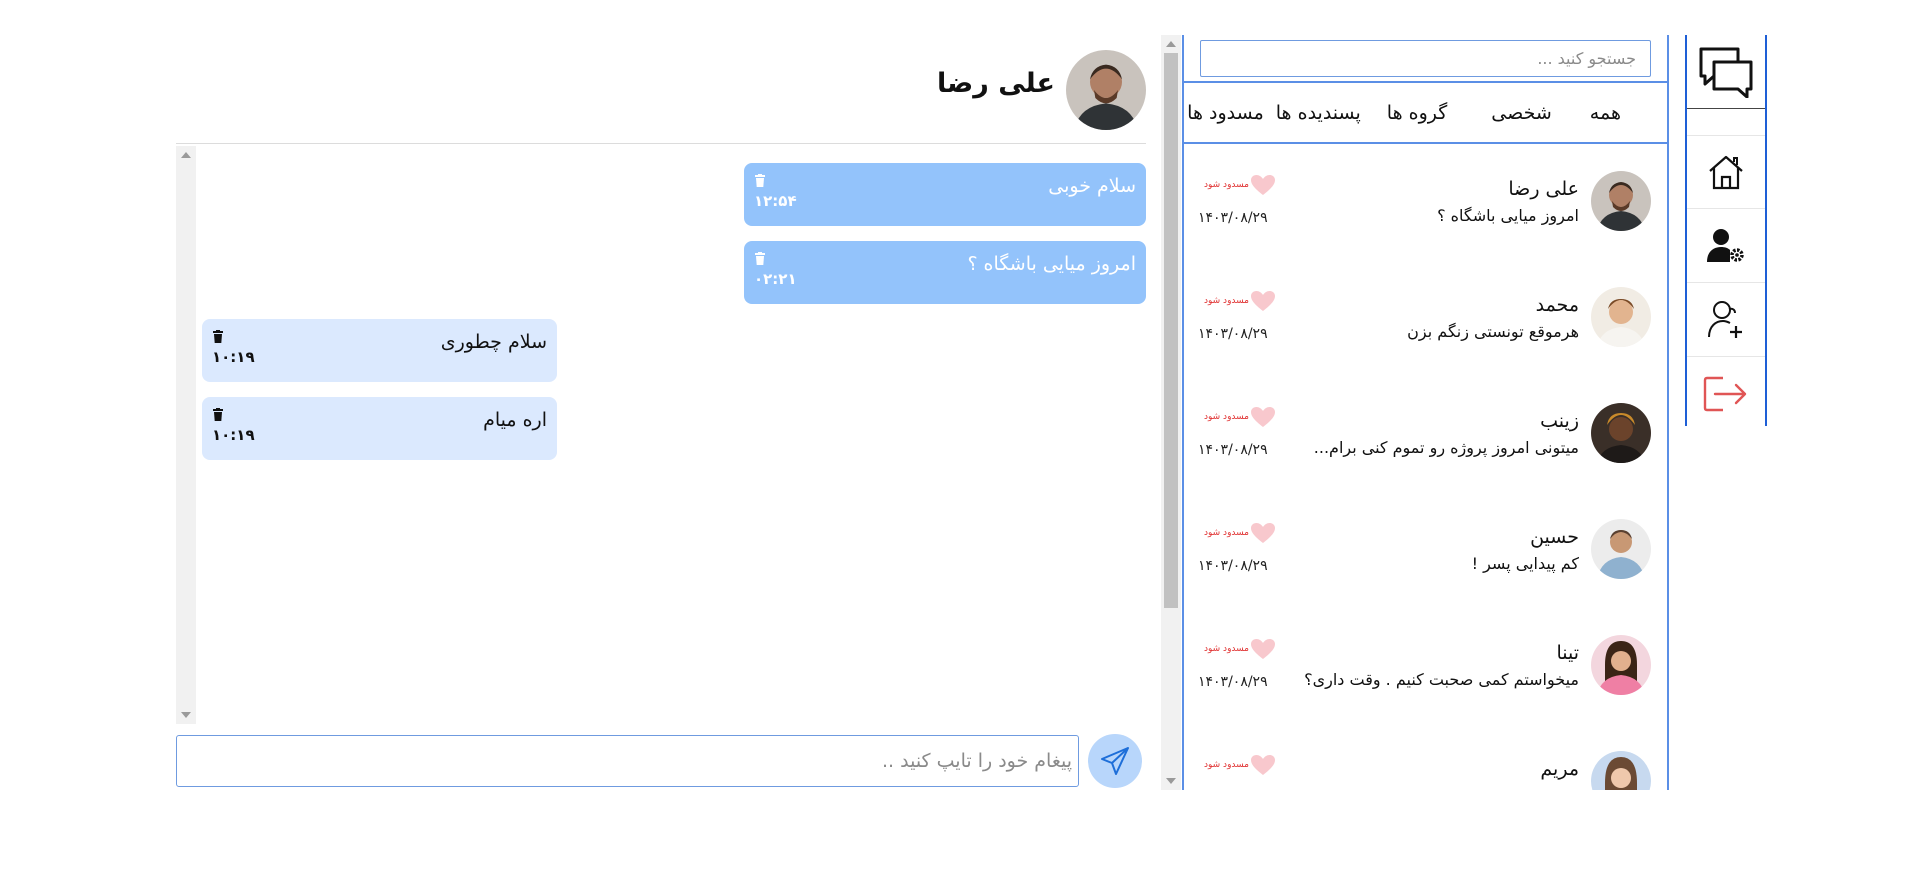  What do you see at coordinates (1559, 769) in the screenshot?
I see `contact-name: مریم` at bounding box center [1559, 769].